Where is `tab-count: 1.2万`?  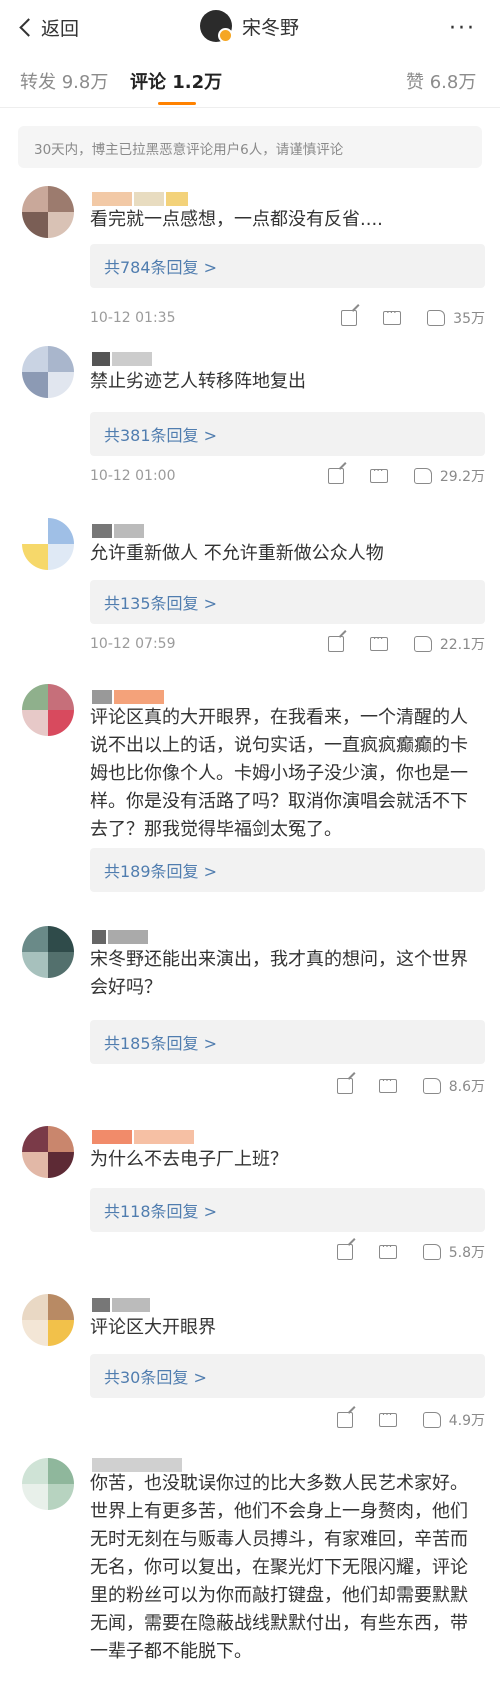 tab-count: 1.2万 is located at coordinates (197, 82).